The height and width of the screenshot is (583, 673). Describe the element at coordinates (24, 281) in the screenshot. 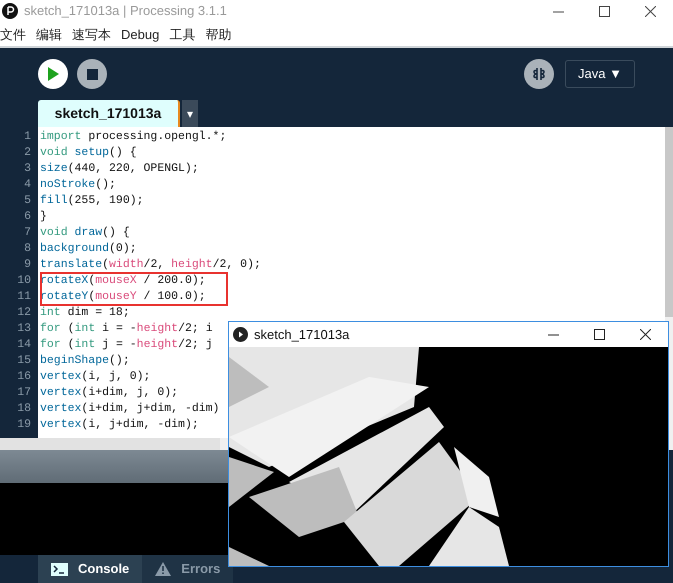

I see `line-number: 10` at that location.